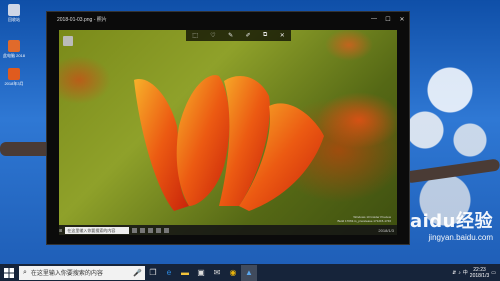  I want to click on desktop-icon-recycle-bin: 回收站, so click(14, 13).